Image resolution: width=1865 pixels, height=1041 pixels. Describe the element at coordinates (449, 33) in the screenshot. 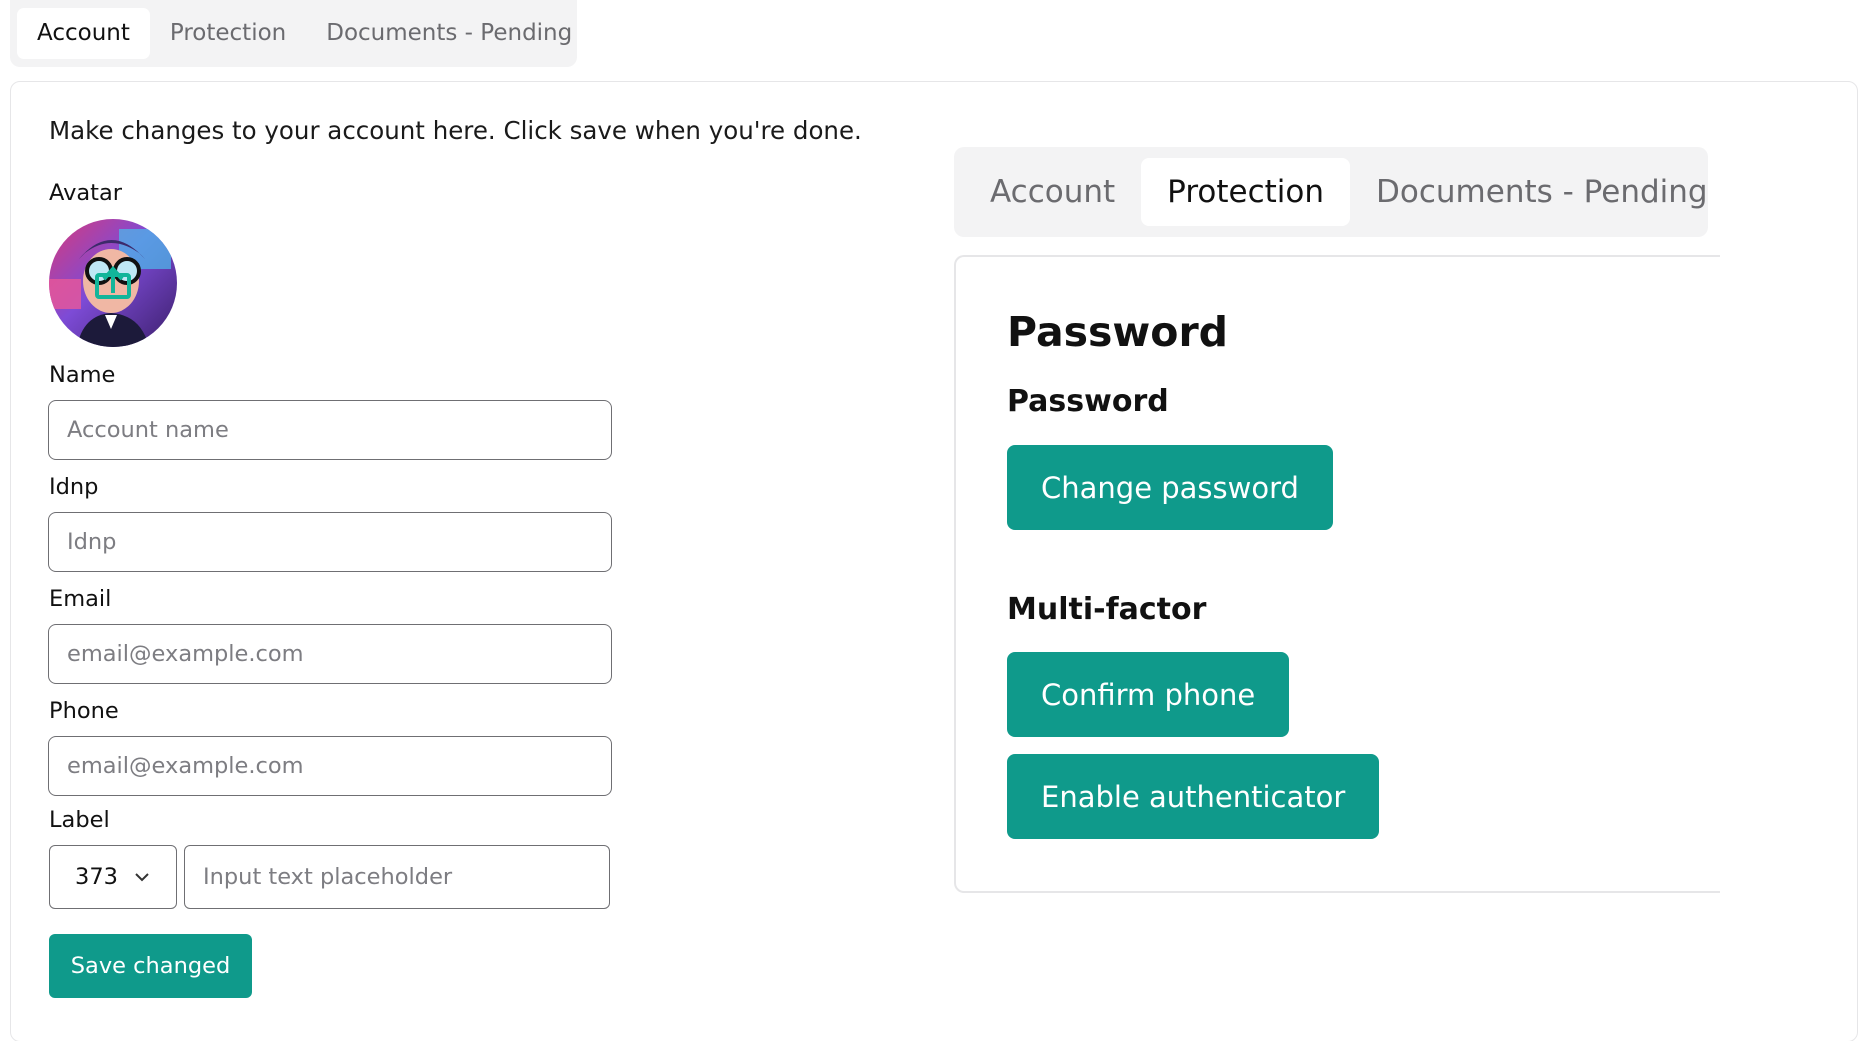

I see `tab-documents-pending: Documents - Pending` at that location.